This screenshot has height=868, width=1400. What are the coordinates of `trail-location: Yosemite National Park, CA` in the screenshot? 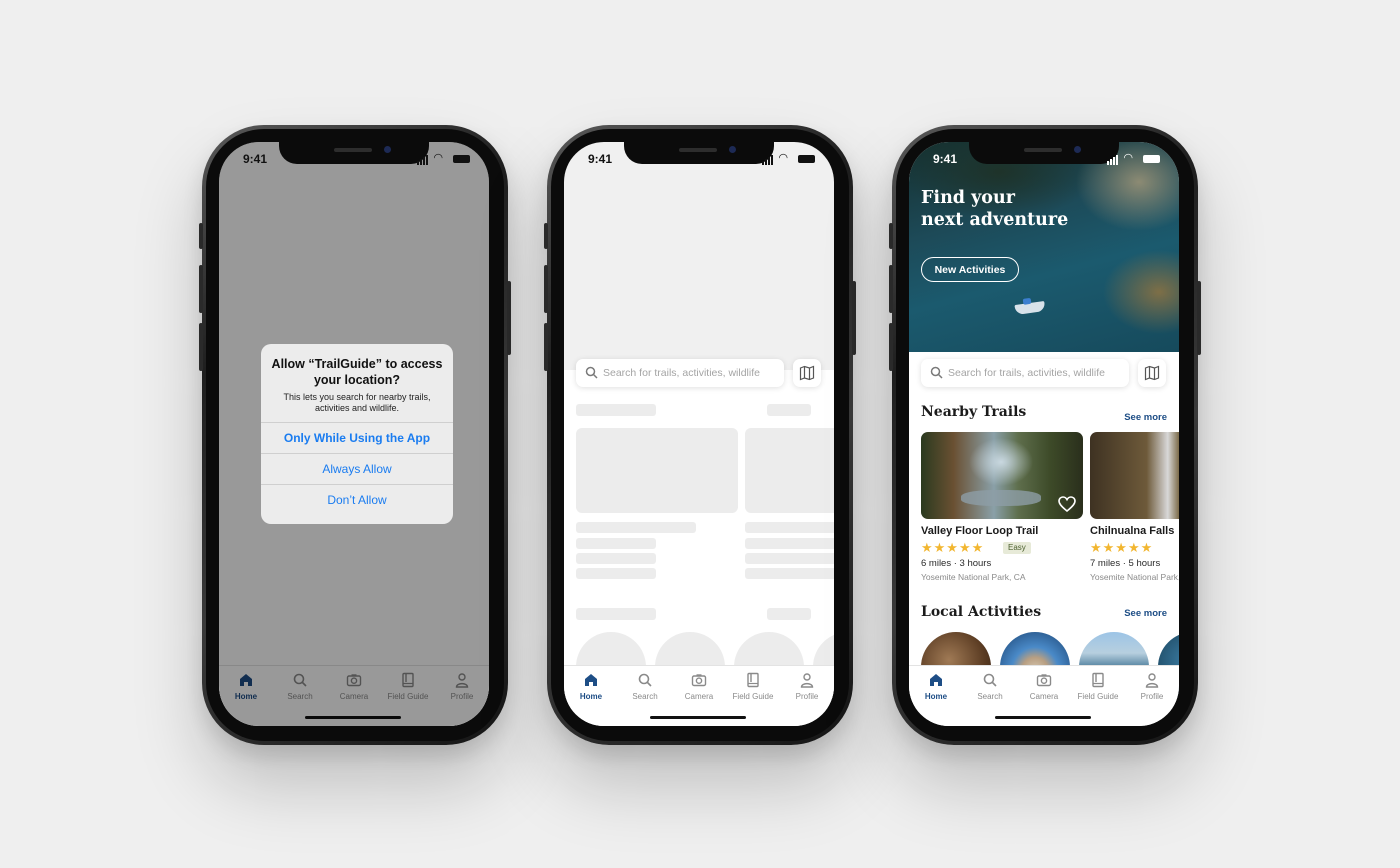 It's located at (973, 577).